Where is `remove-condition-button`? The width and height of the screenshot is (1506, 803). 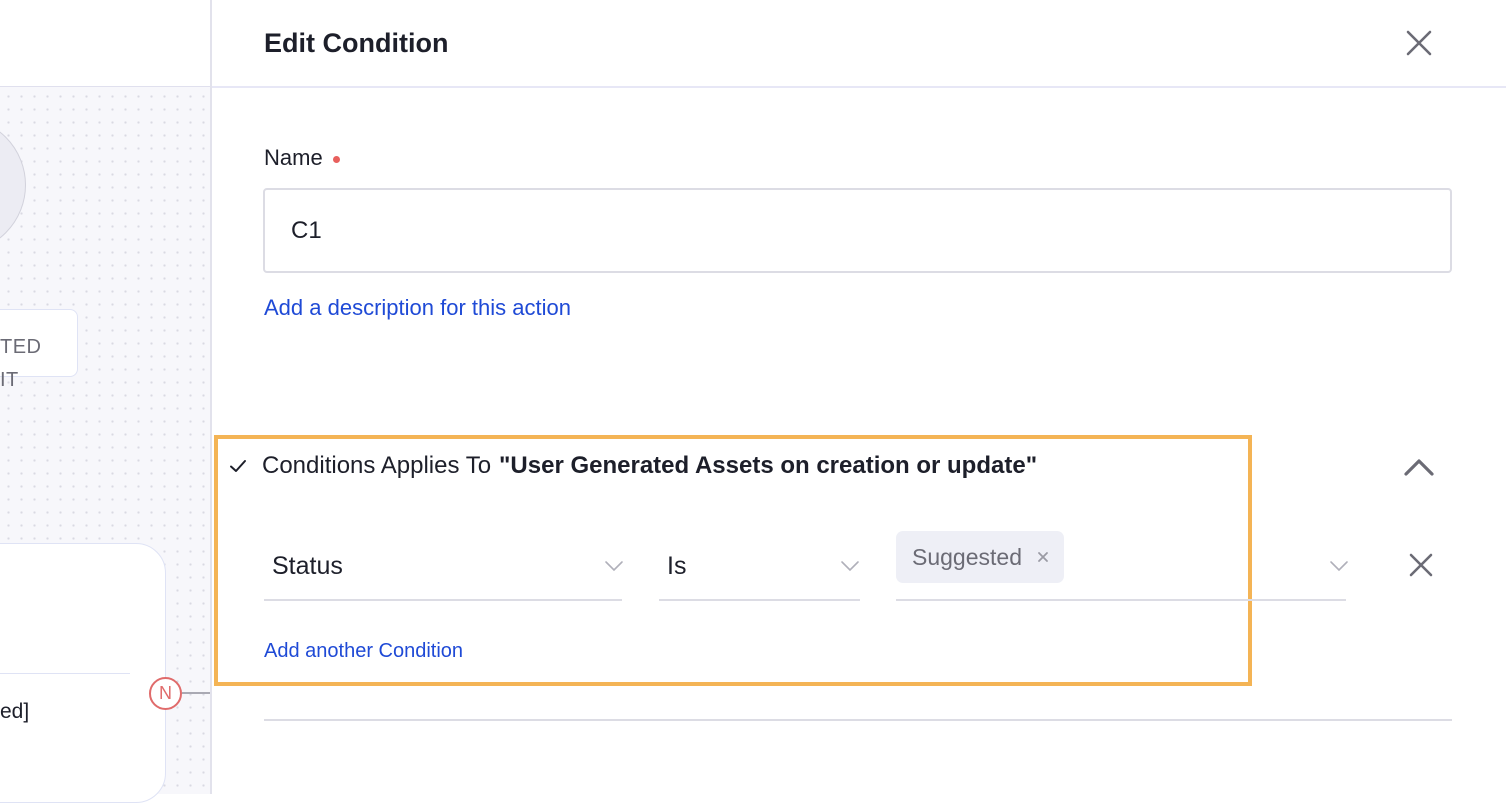
remove-condition-button is located at coordinates (1421, 565).